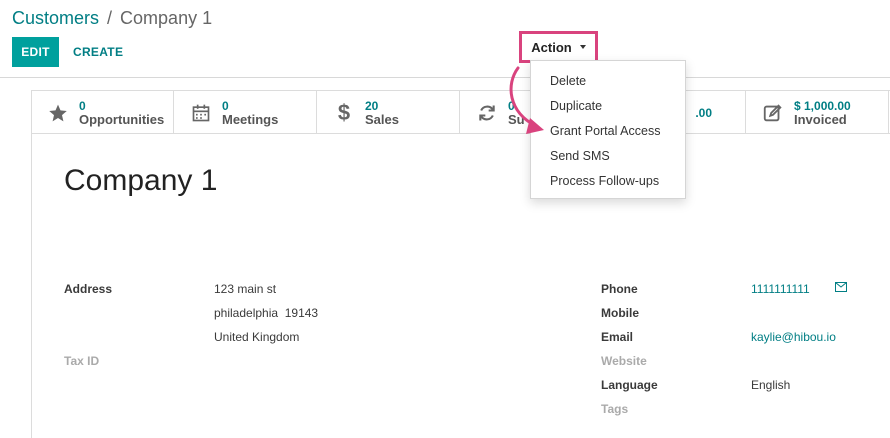 Image resolution: width=890 pixels, height=438 pixels. Describe the element at coordinates (608, 156) in the screenshot. I see `menu-item-send-sms: Send SMS` at that location.